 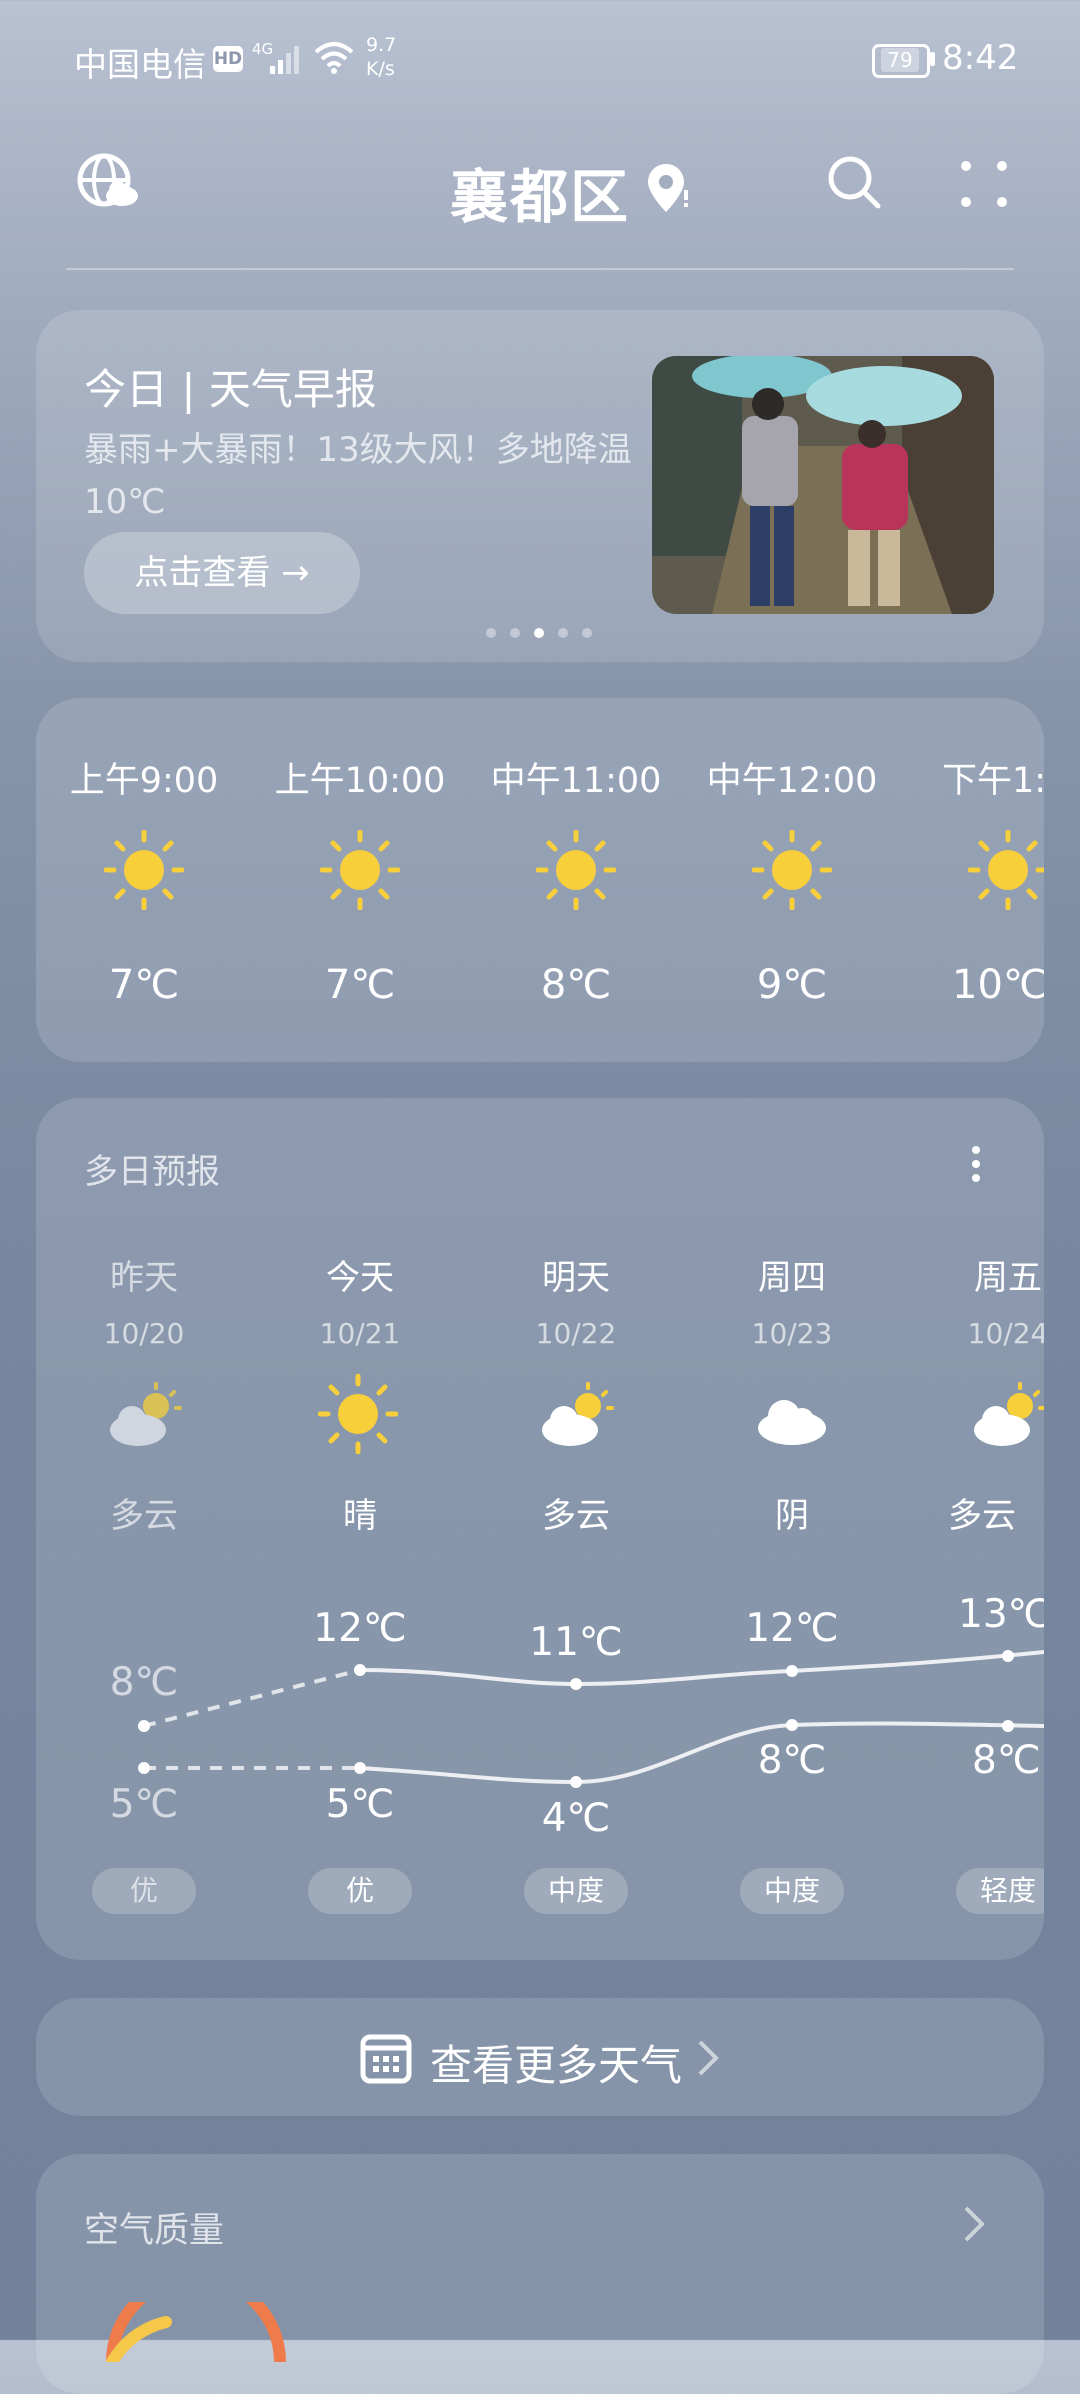 What do you see at coordinates (230, 389) in the screenshot?
I see `report-title: 今日 | 天气早报` at bounding box center [230, 389].